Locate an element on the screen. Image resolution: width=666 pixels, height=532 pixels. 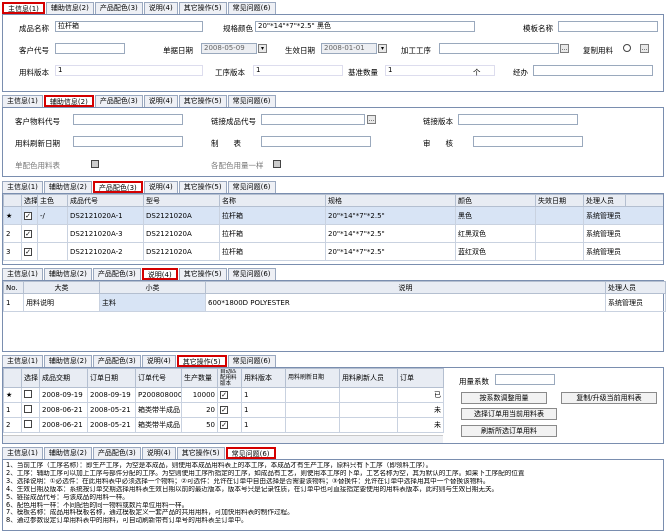
effective-date-picker-button: ▾ is located at coordinates (382, 48).